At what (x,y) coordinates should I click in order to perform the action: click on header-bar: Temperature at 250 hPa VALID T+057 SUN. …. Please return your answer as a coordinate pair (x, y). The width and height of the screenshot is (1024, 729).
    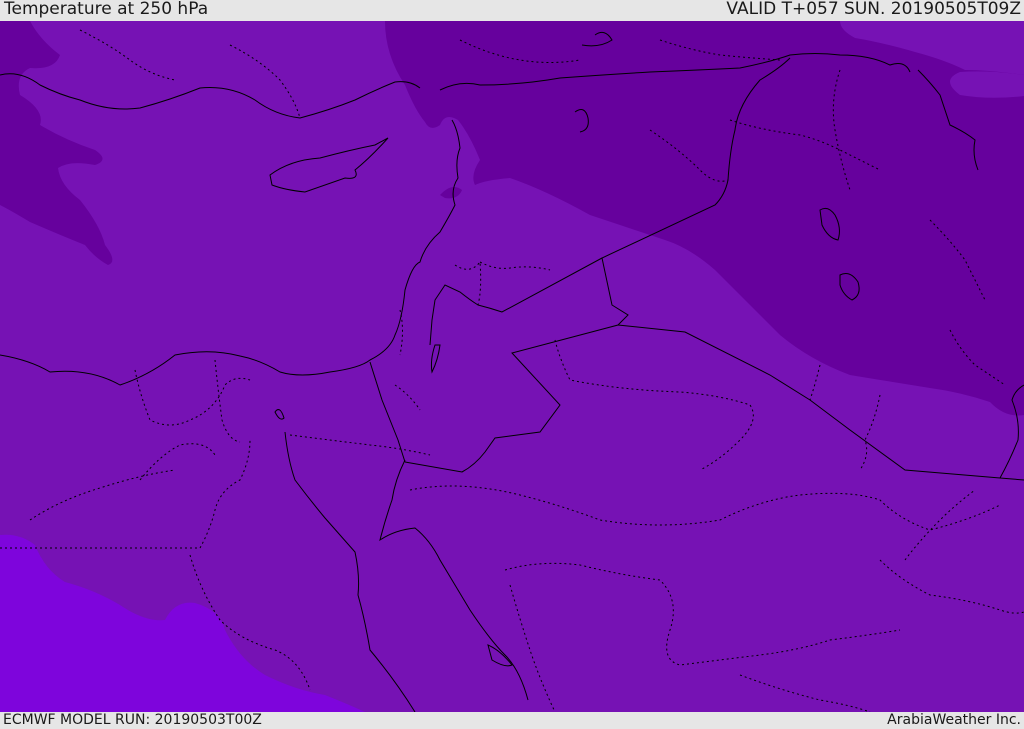
    Looking at the image, I should click on (512, 10).